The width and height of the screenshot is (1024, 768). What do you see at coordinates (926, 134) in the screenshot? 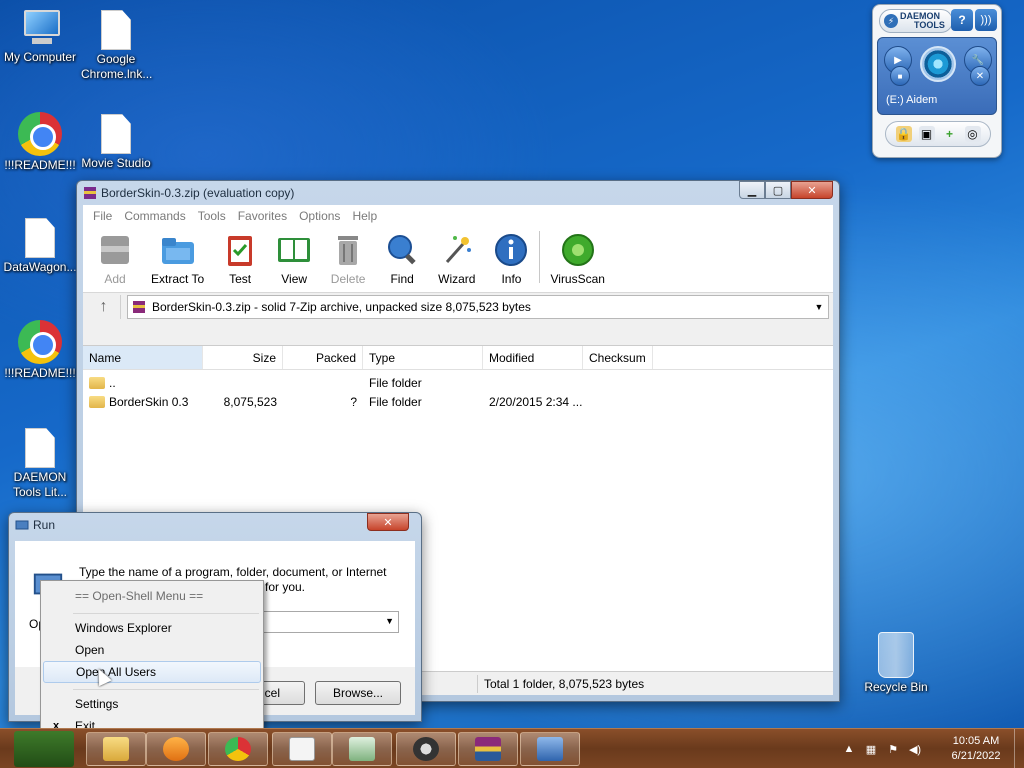
I see `image-catalog-icon: ▣` at bounding box center [926, 134].